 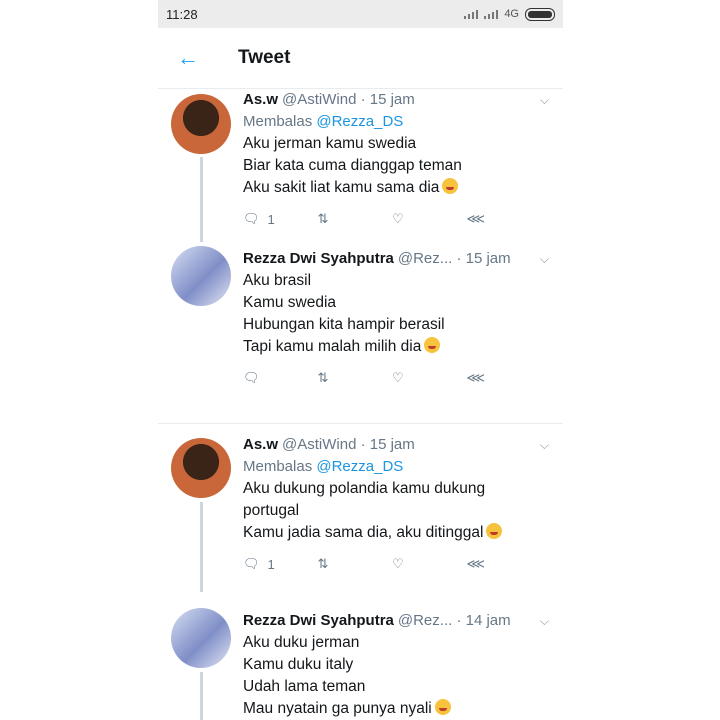 What do you see at coordinates (290, 302) in the screenshot?
I see `tweet-line: Kamu swedia` at bounding box center [290, 302].